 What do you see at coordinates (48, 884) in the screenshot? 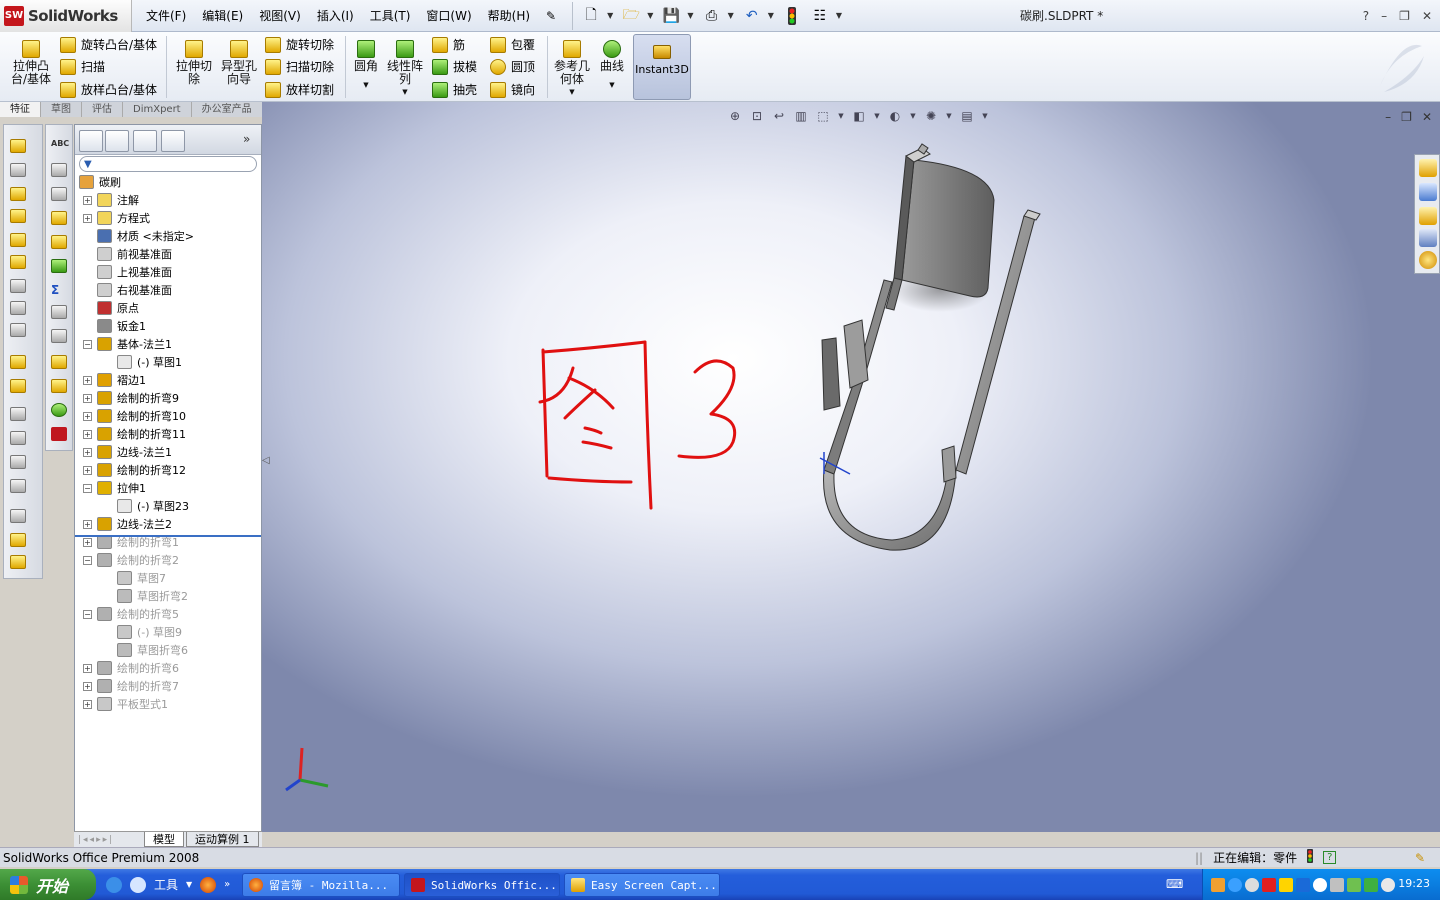
I see `start-button: 开始` at bounding box center [48, 884].